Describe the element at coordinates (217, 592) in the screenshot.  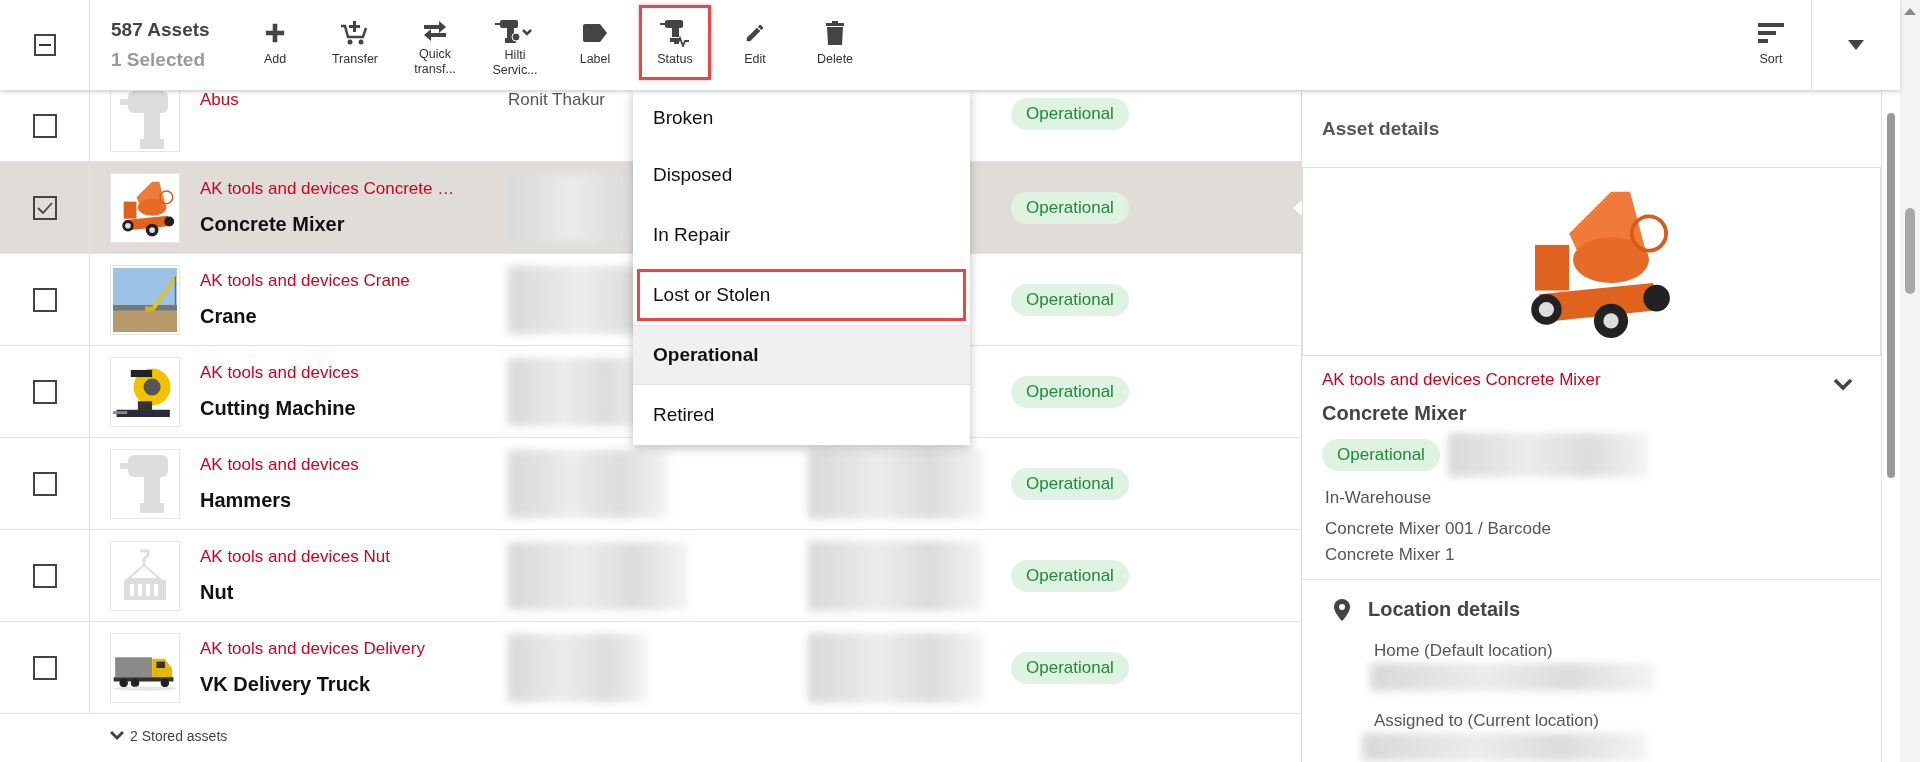
I see `asset-name: Nut` at that location.